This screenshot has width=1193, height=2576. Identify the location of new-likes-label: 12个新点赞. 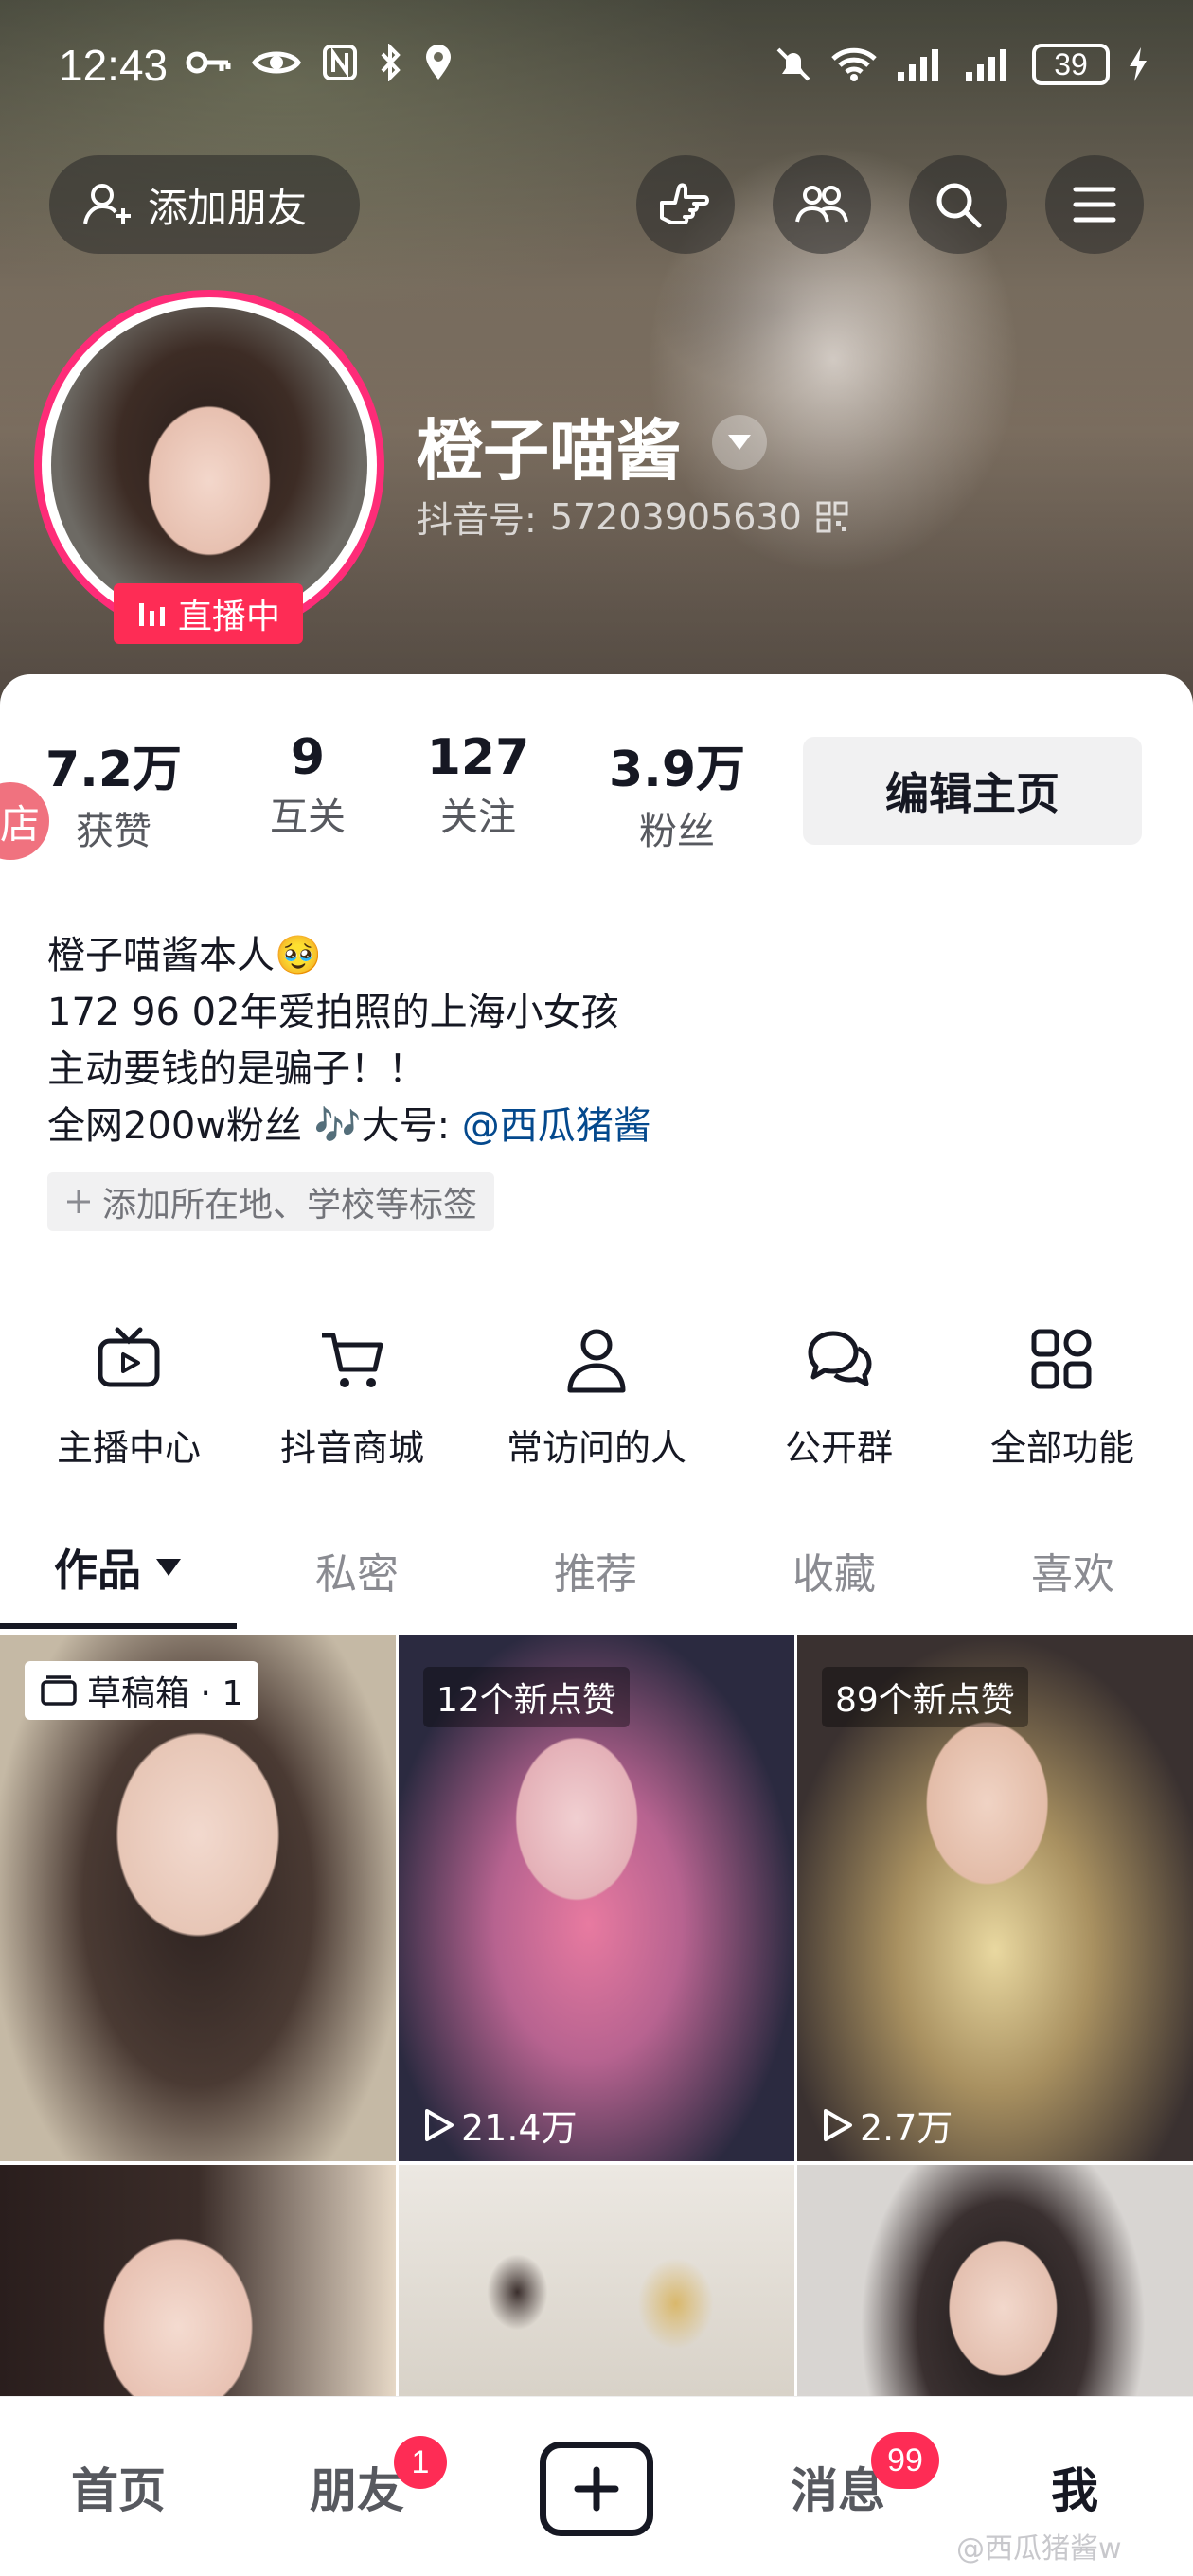
(526, 1697).